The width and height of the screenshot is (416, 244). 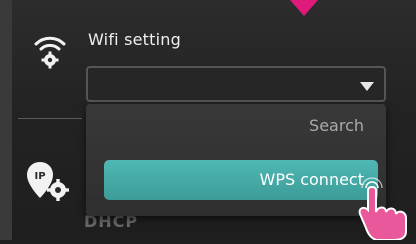 I want to click on caret-down-icon, so click(x=367, y=86).